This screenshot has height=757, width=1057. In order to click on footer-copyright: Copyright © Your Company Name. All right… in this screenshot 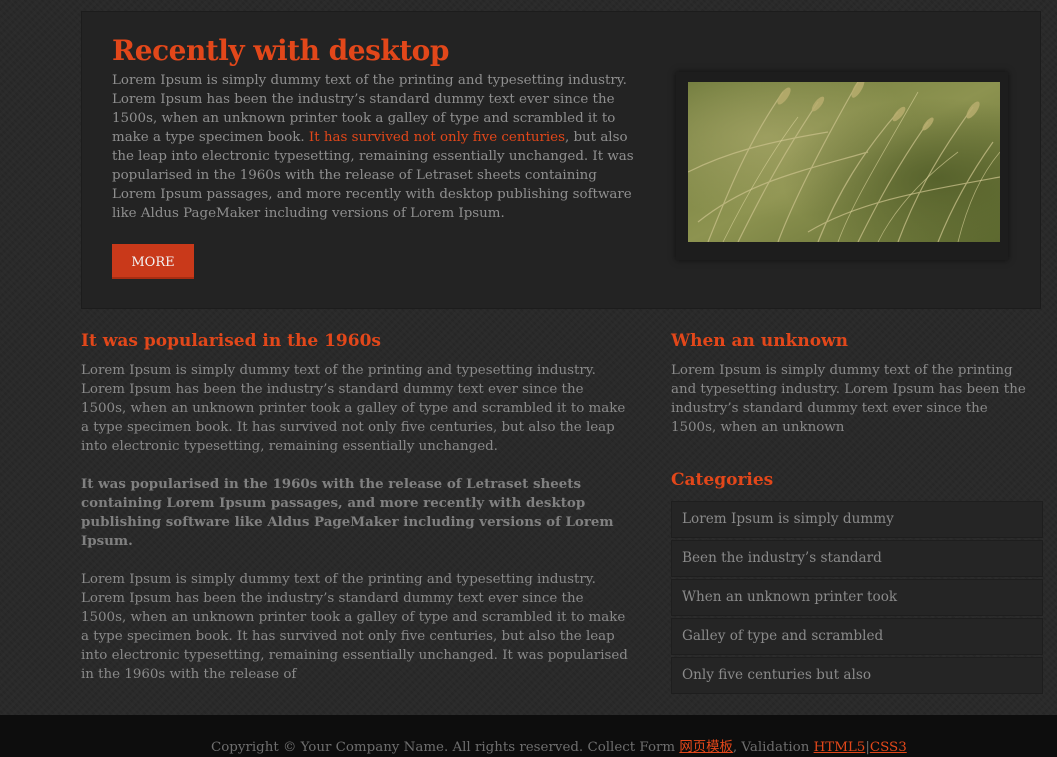, I will do `click(559, 745)`.